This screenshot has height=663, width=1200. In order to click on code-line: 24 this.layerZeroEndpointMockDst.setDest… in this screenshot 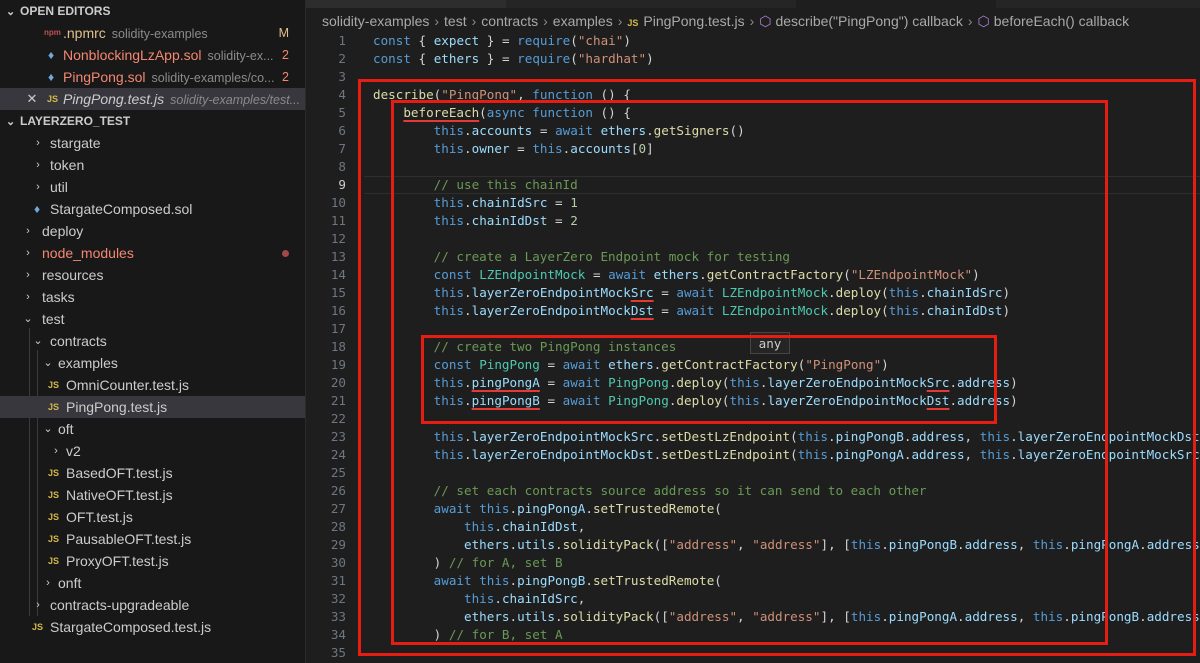, I will do `click(753, 455)`.